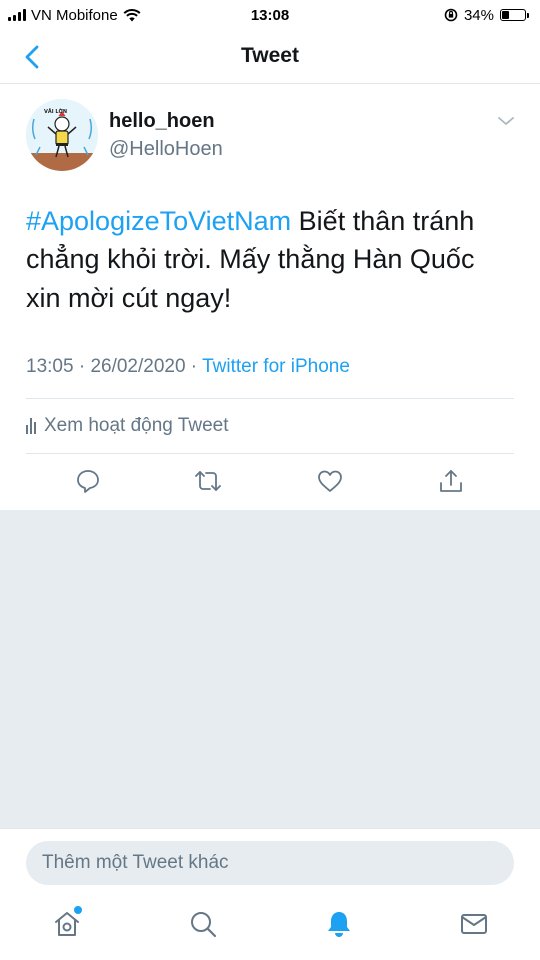 This screenshot has height=960, width=540. I want to click on reply-icon, so click(88, 481).